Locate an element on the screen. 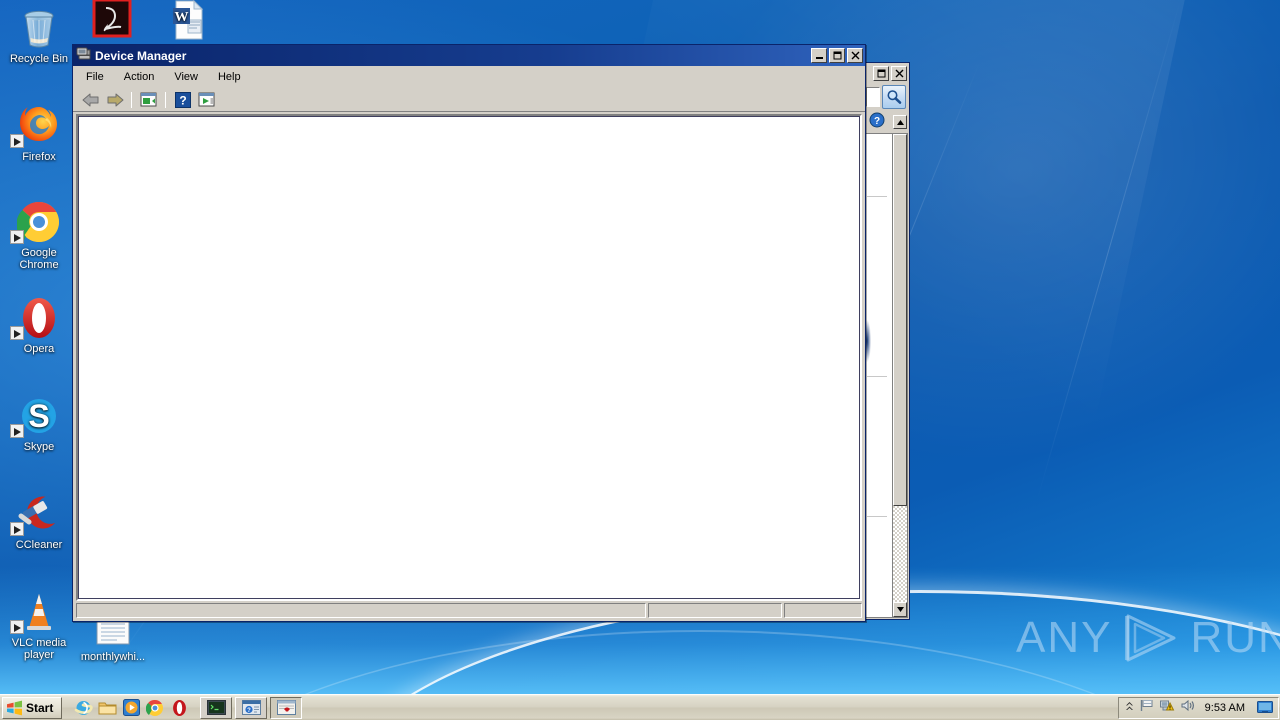  taskbar: Start ? 9:53 AM is located at coordinates (640, 707).